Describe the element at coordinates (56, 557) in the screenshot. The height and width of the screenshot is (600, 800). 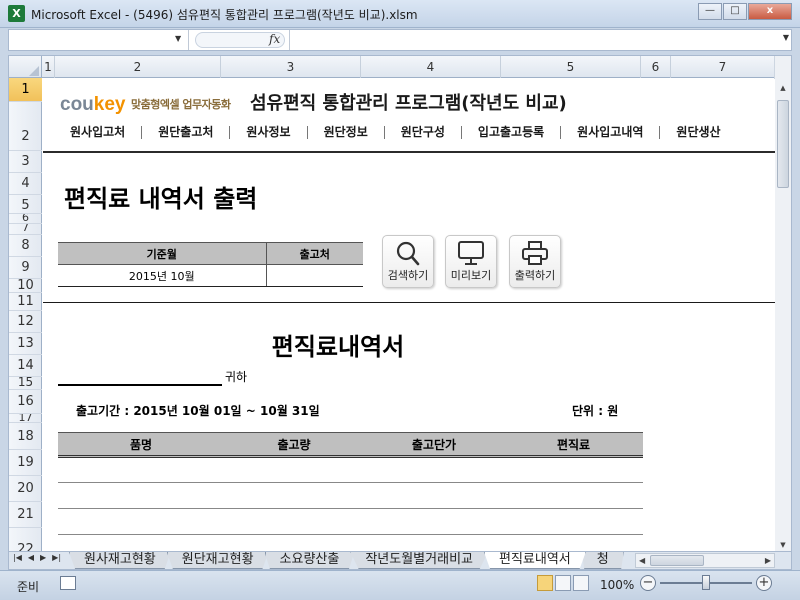
I see `last-sheet-icon: ▶|` at that location.